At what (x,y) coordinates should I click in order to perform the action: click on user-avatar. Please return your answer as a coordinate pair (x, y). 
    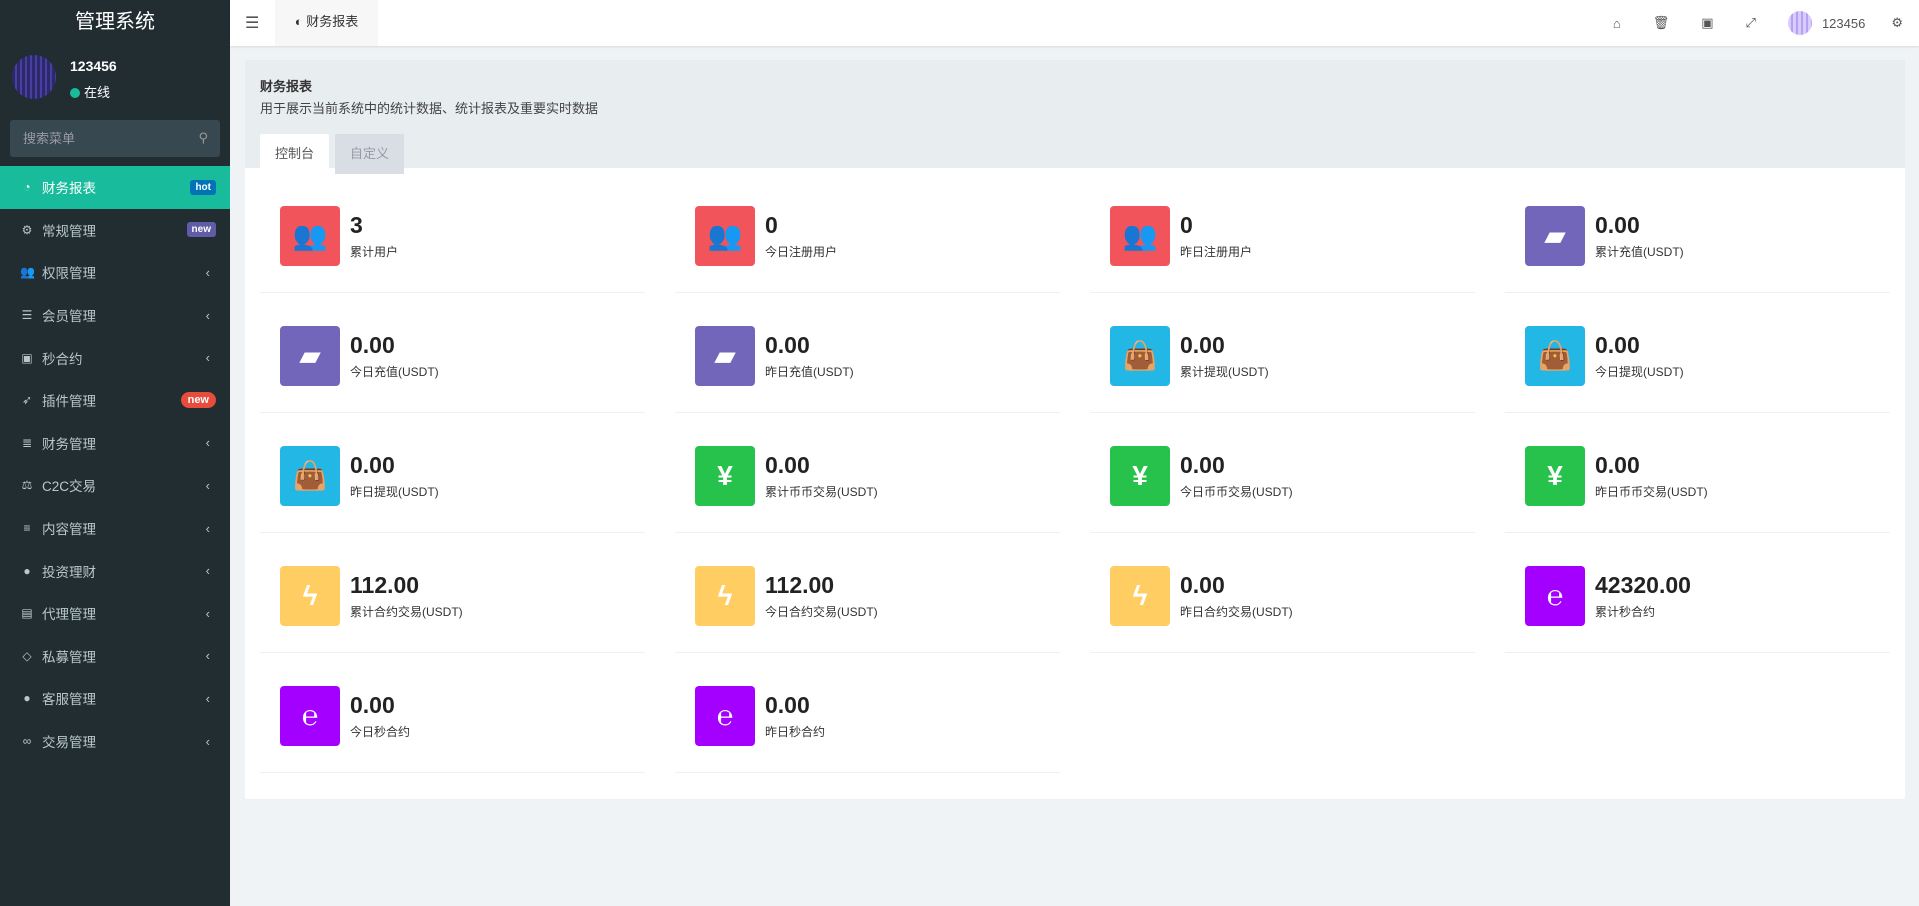
    Looking at the image, I should click on (1799, 23).